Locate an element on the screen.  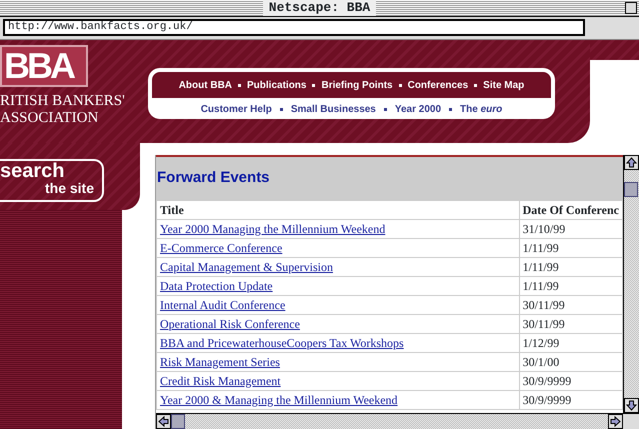
up-arrow-icon is located at coordinates (631, 162).